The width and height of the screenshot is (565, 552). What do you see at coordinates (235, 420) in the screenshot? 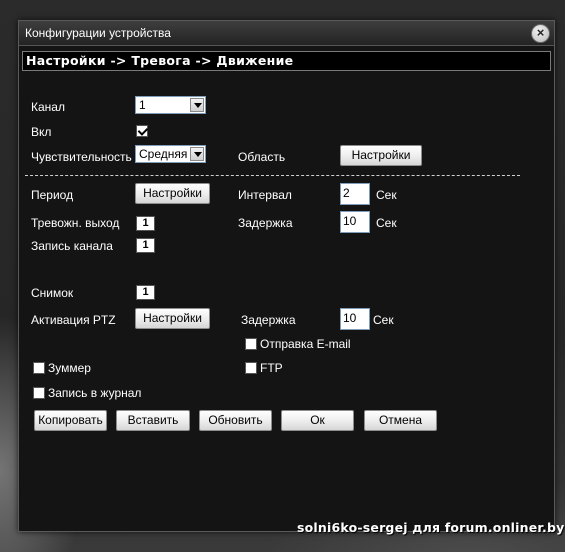
I see `refresh-button: Обновить` at bounding box center [235, 420].